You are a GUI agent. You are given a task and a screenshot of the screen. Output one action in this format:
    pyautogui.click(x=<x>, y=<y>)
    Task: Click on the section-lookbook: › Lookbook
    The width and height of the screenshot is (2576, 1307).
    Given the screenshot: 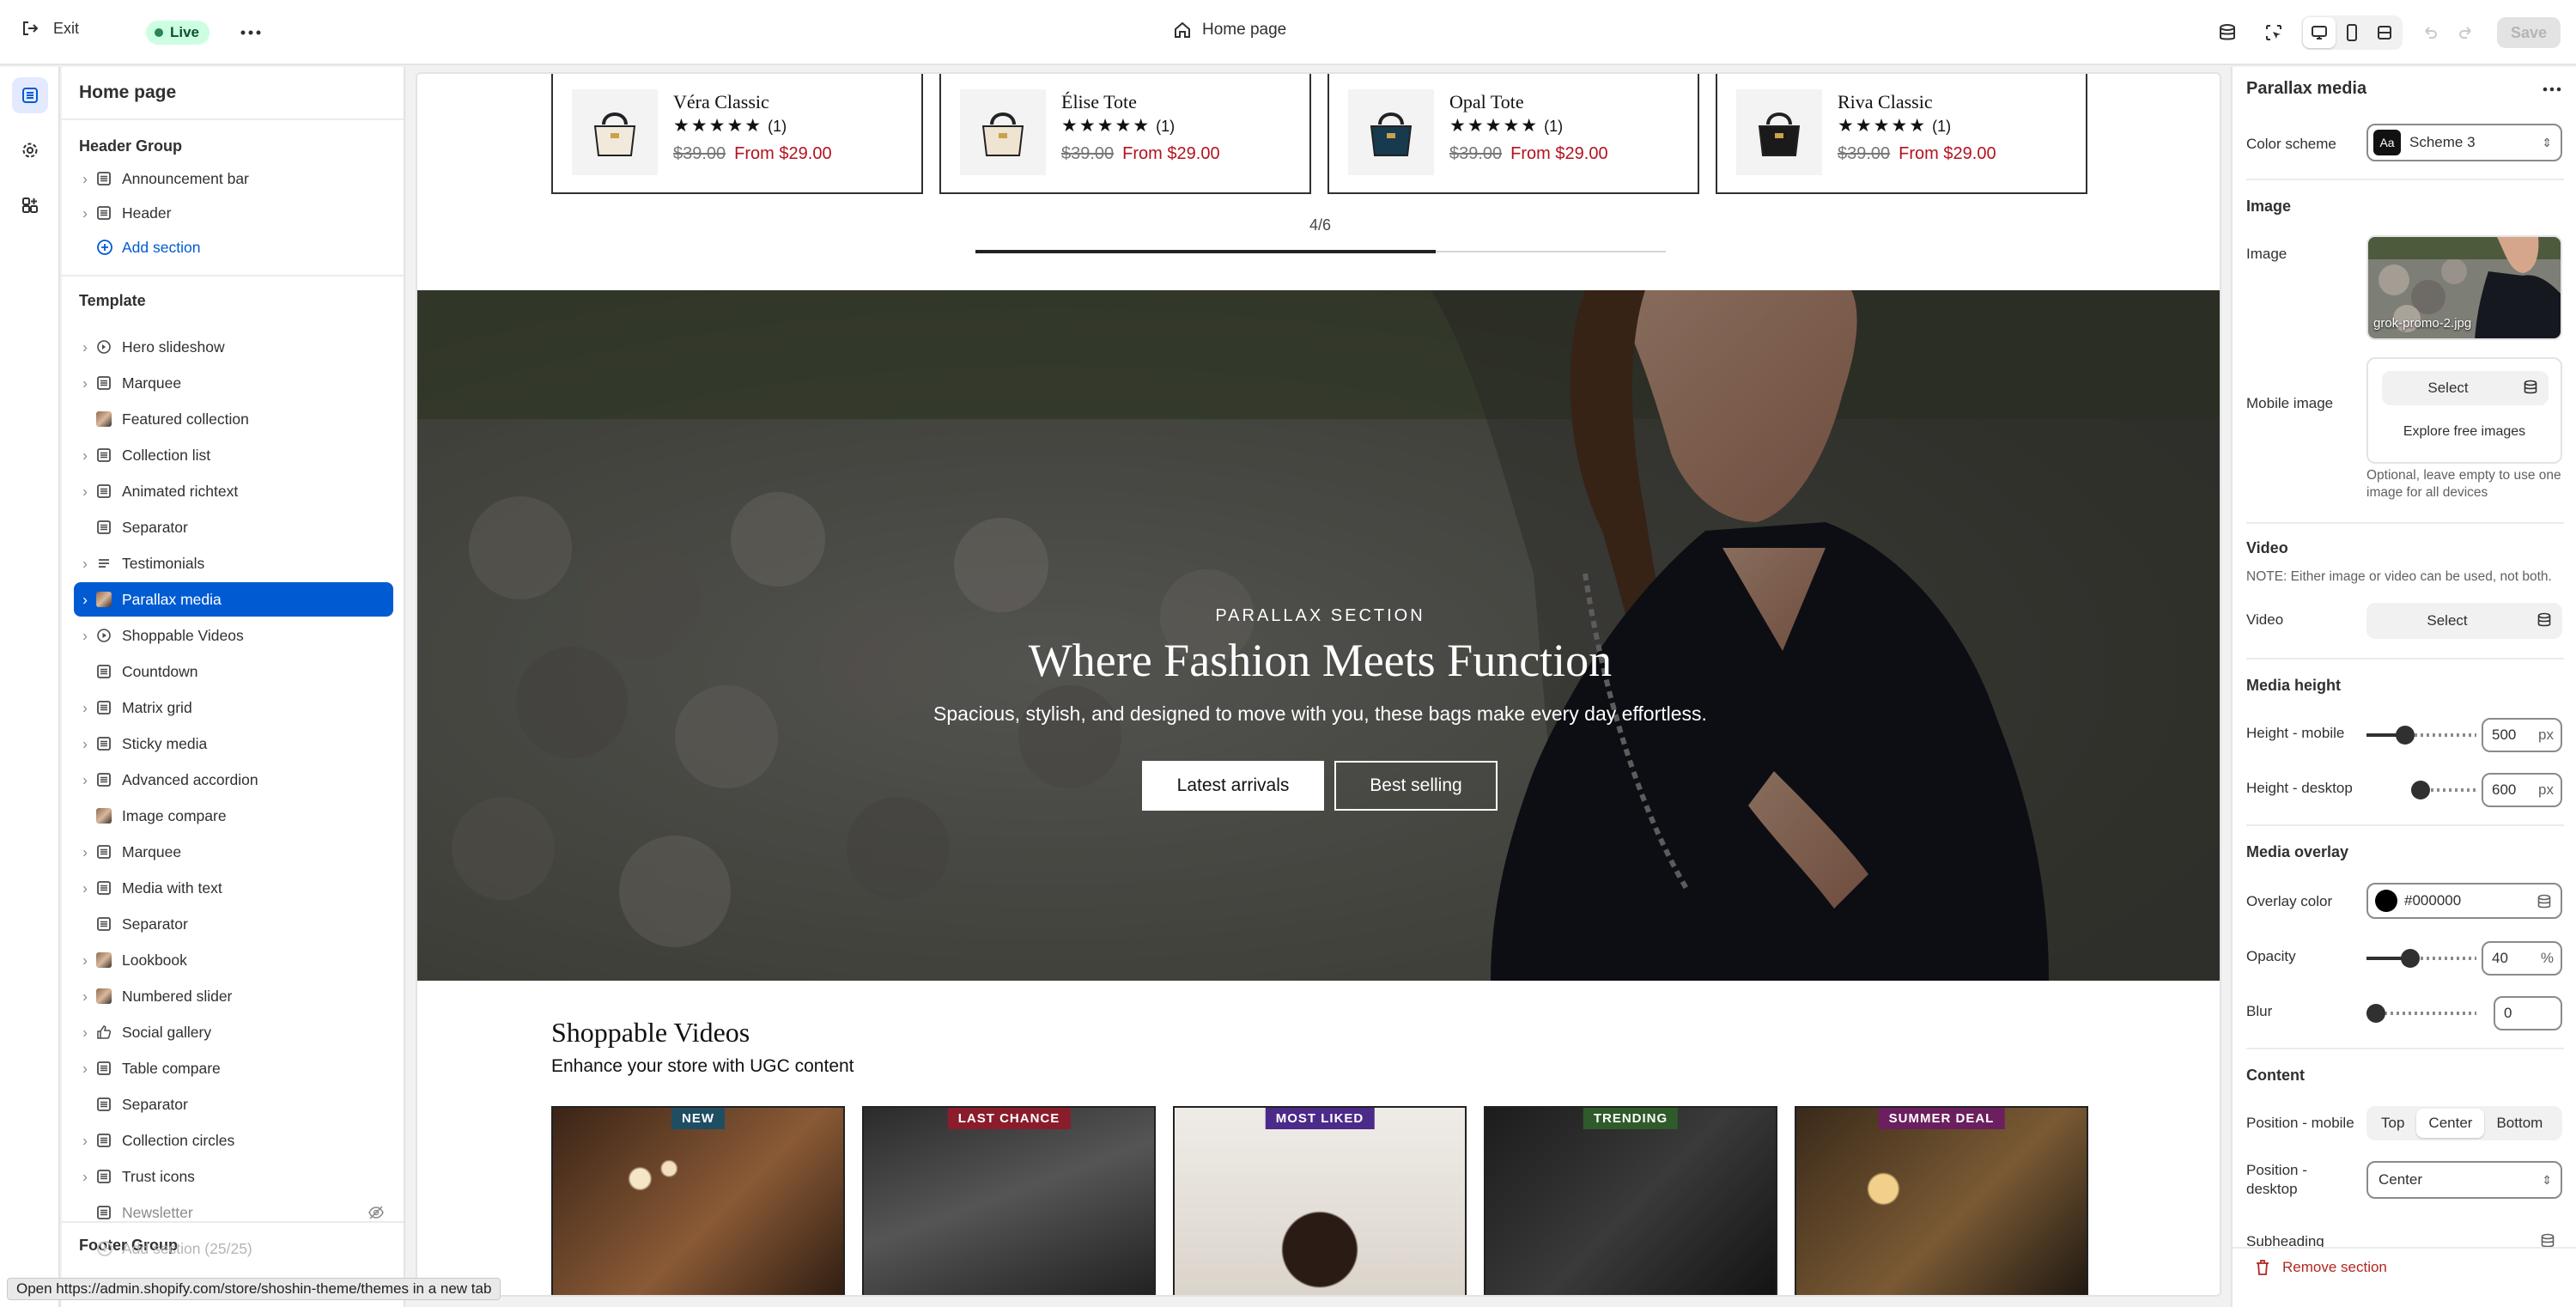 What is the action you would take?
    pyautogui.click(x=233, y=960)
    